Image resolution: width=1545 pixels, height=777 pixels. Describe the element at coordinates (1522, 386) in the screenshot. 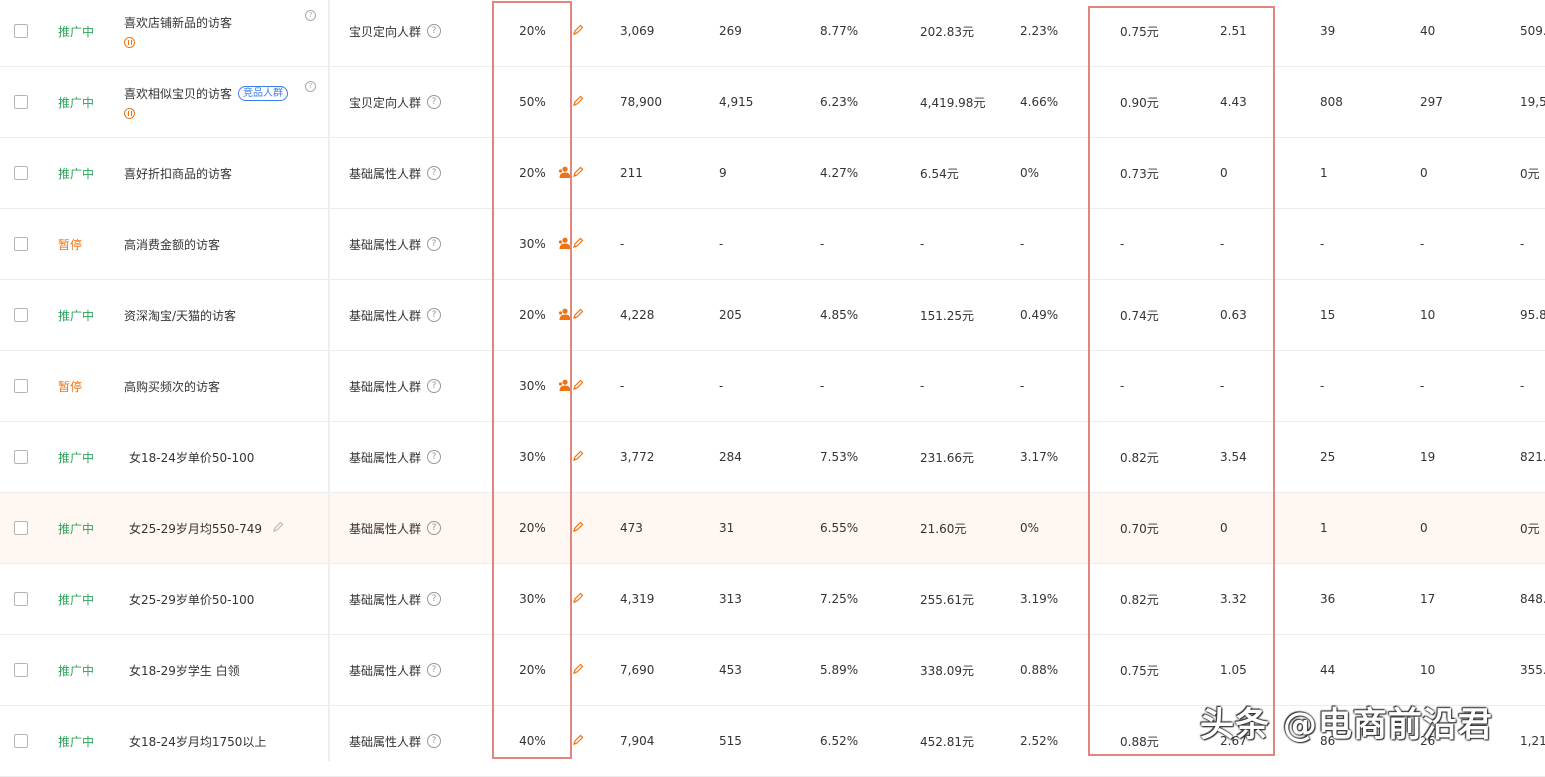

I see `transaction-amount: -` at that location.